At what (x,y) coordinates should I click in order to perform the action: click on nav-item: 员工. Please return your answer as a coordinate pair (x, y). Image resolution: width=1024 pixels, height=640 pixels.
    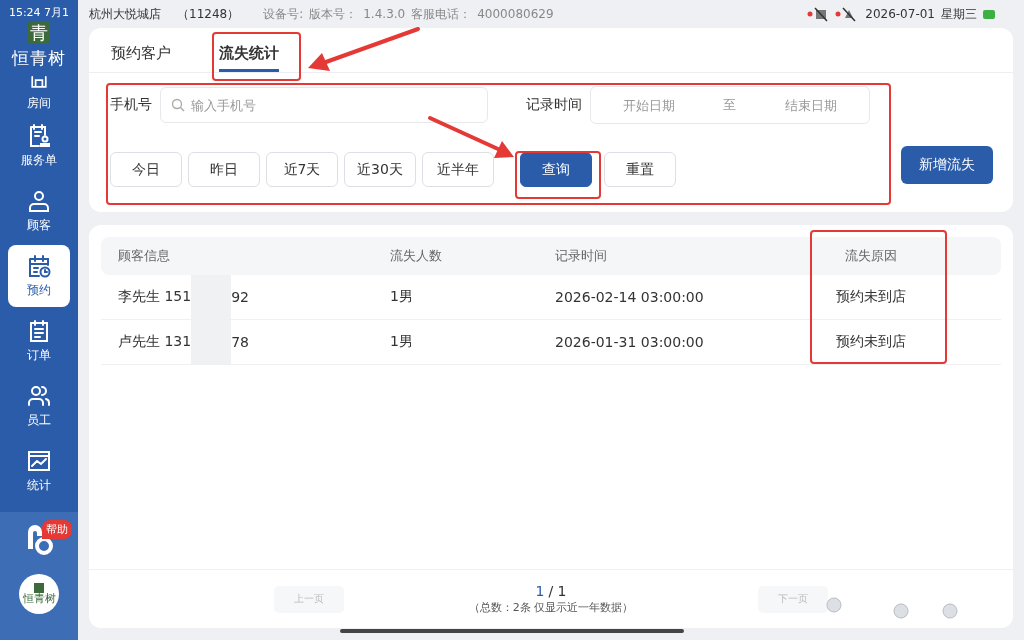
    Looking at the image, I should click on (39, 406).